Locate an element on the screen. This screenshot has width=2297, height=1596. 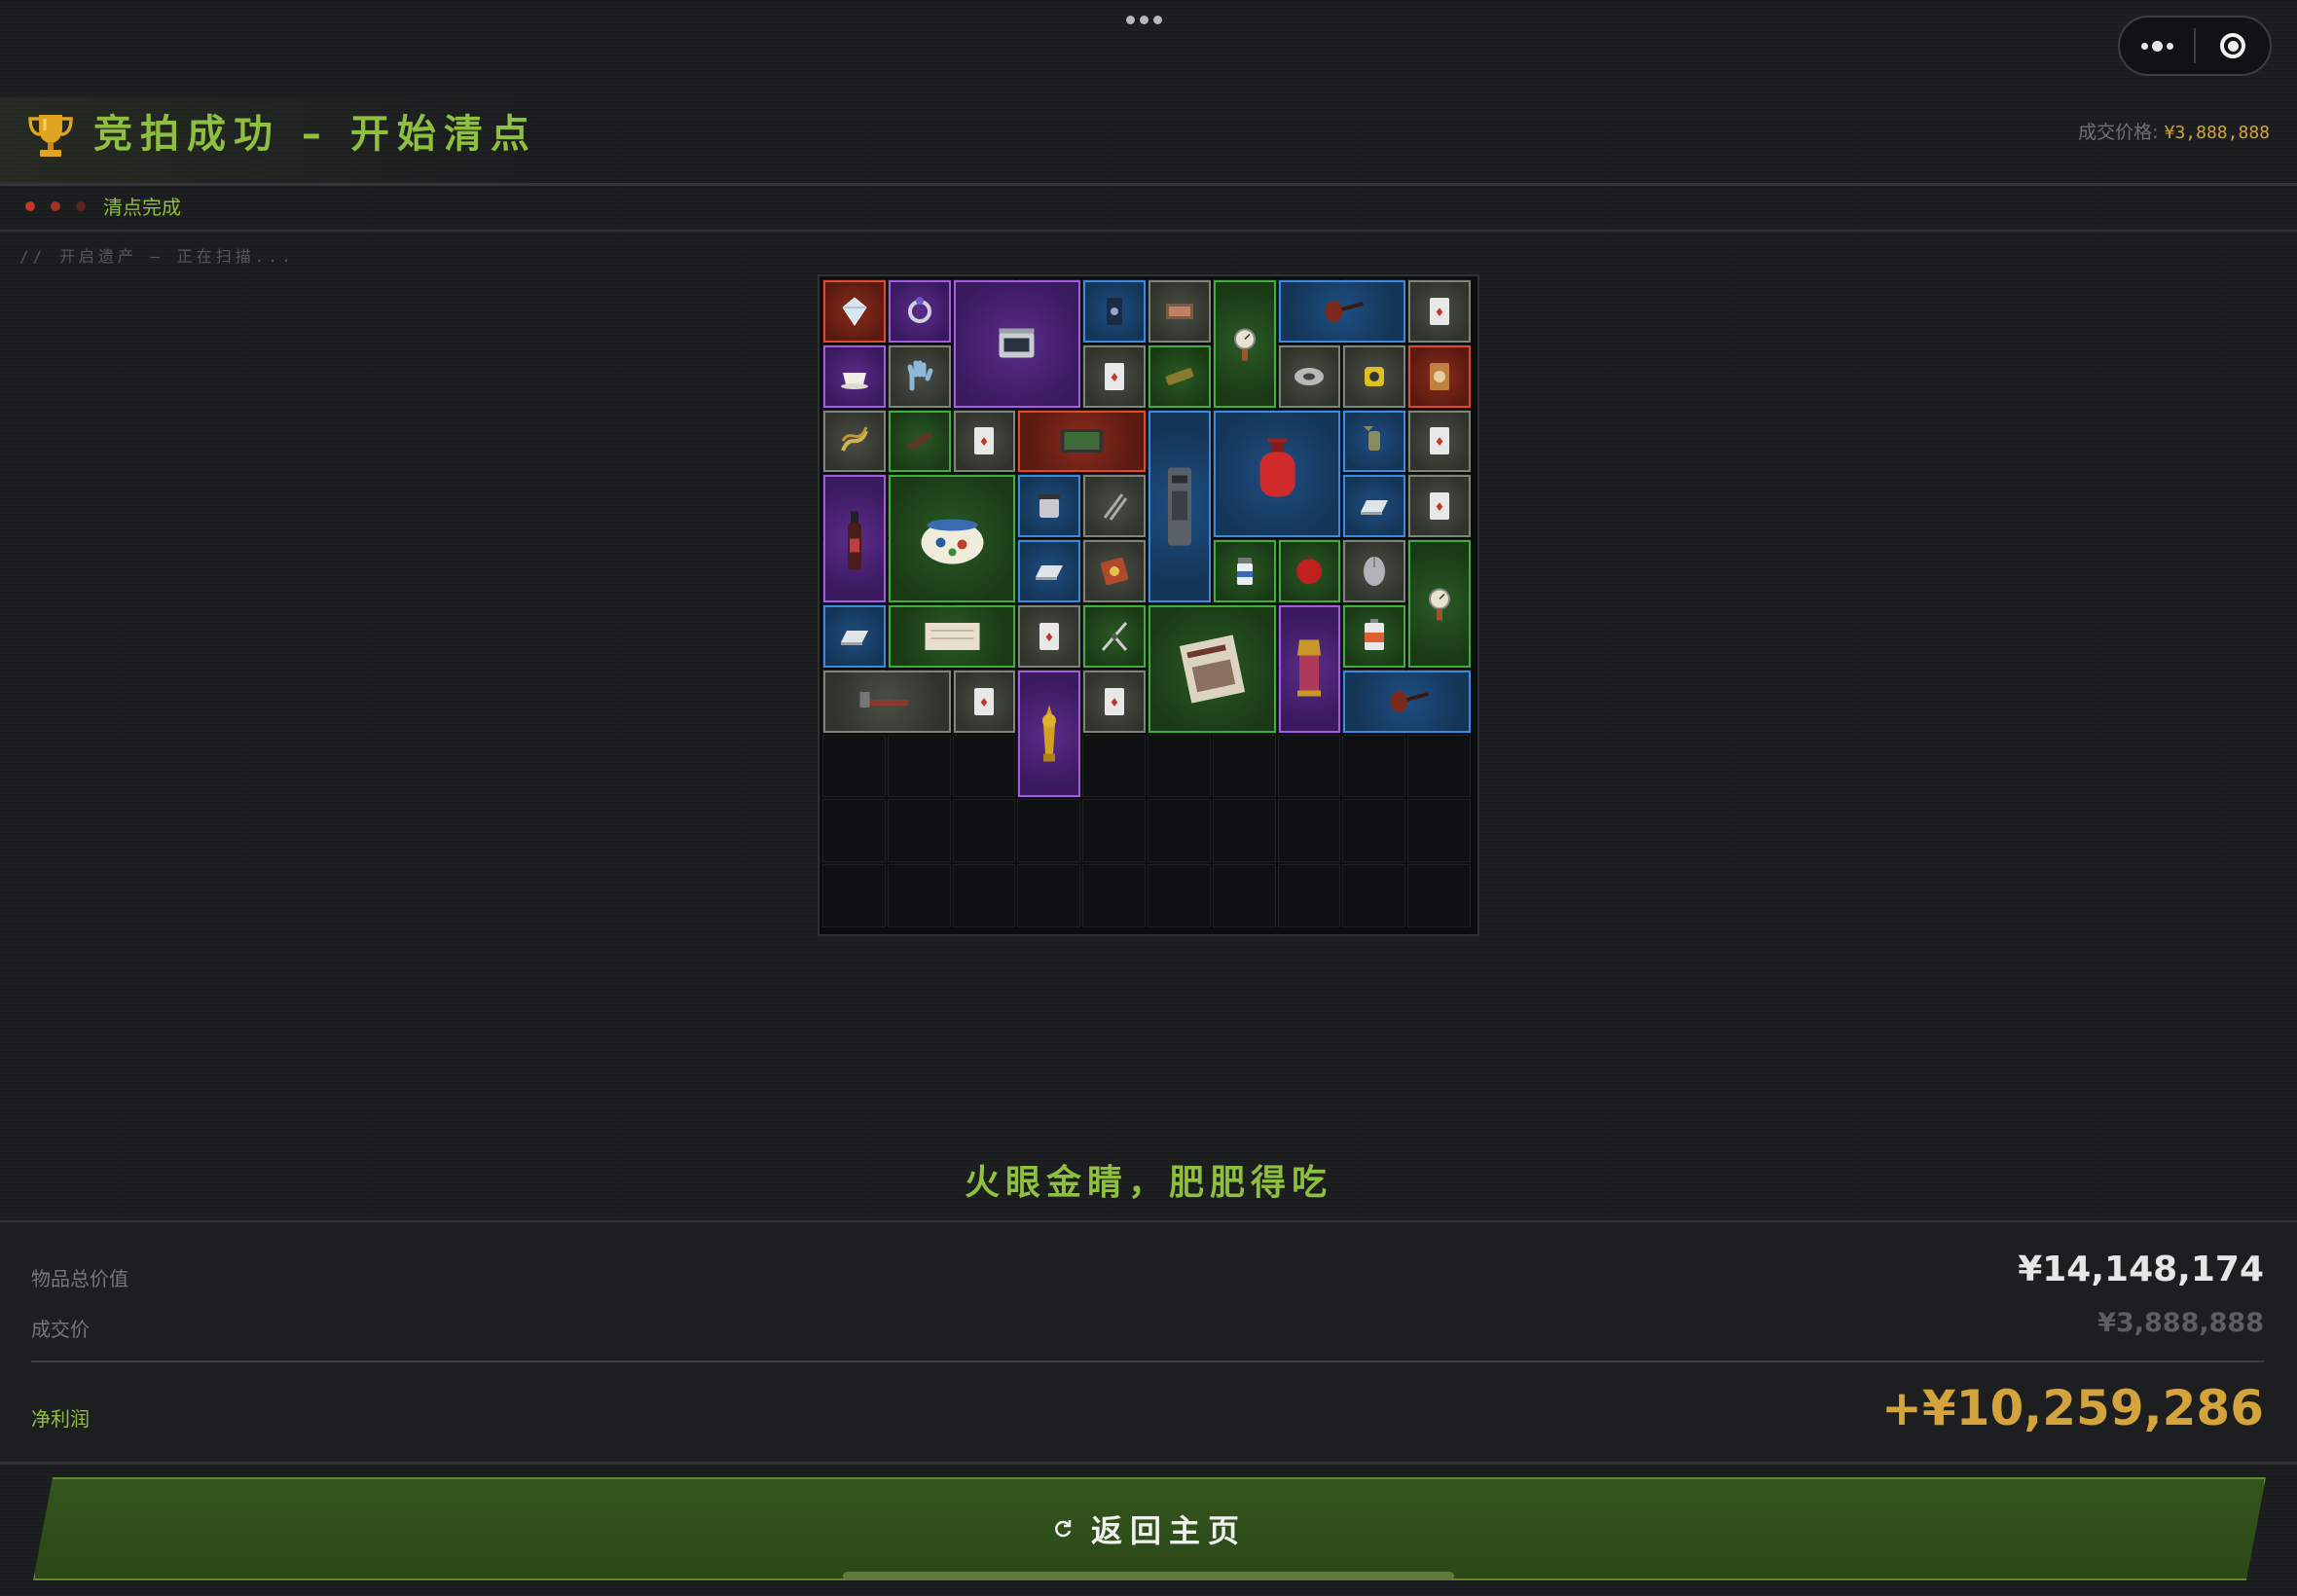
matchbox-icon is located at coordinates (1179, 311).